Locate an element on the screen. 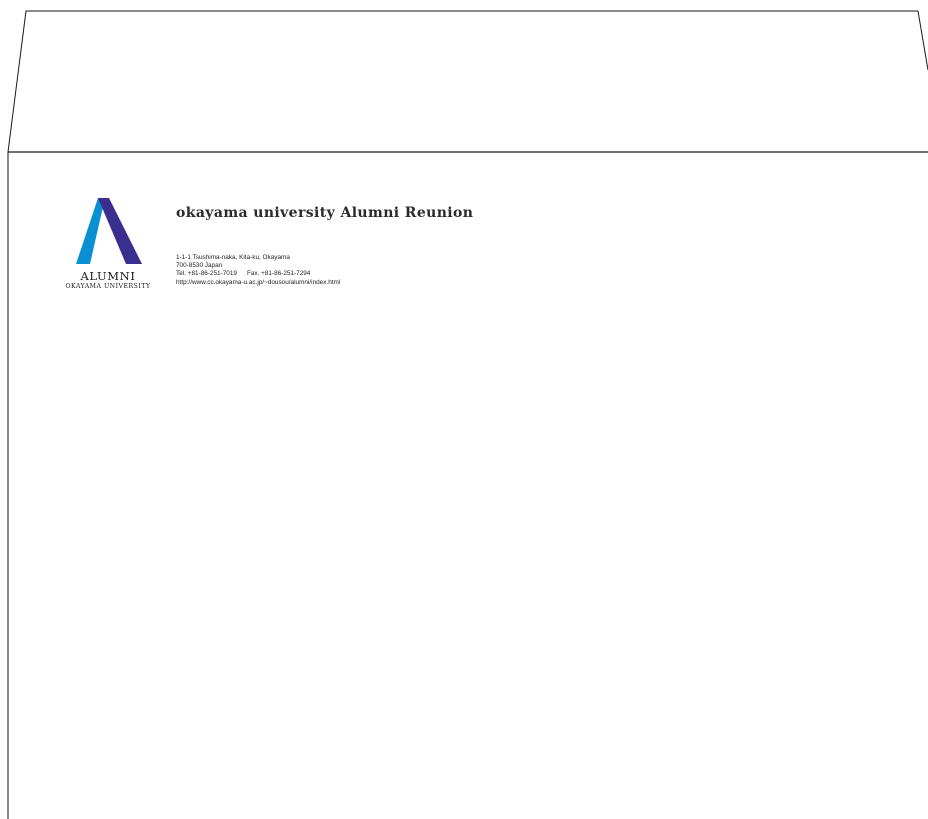  address-tel: Tel. +81-86-251-7019 is located at coordinates (206, 274).